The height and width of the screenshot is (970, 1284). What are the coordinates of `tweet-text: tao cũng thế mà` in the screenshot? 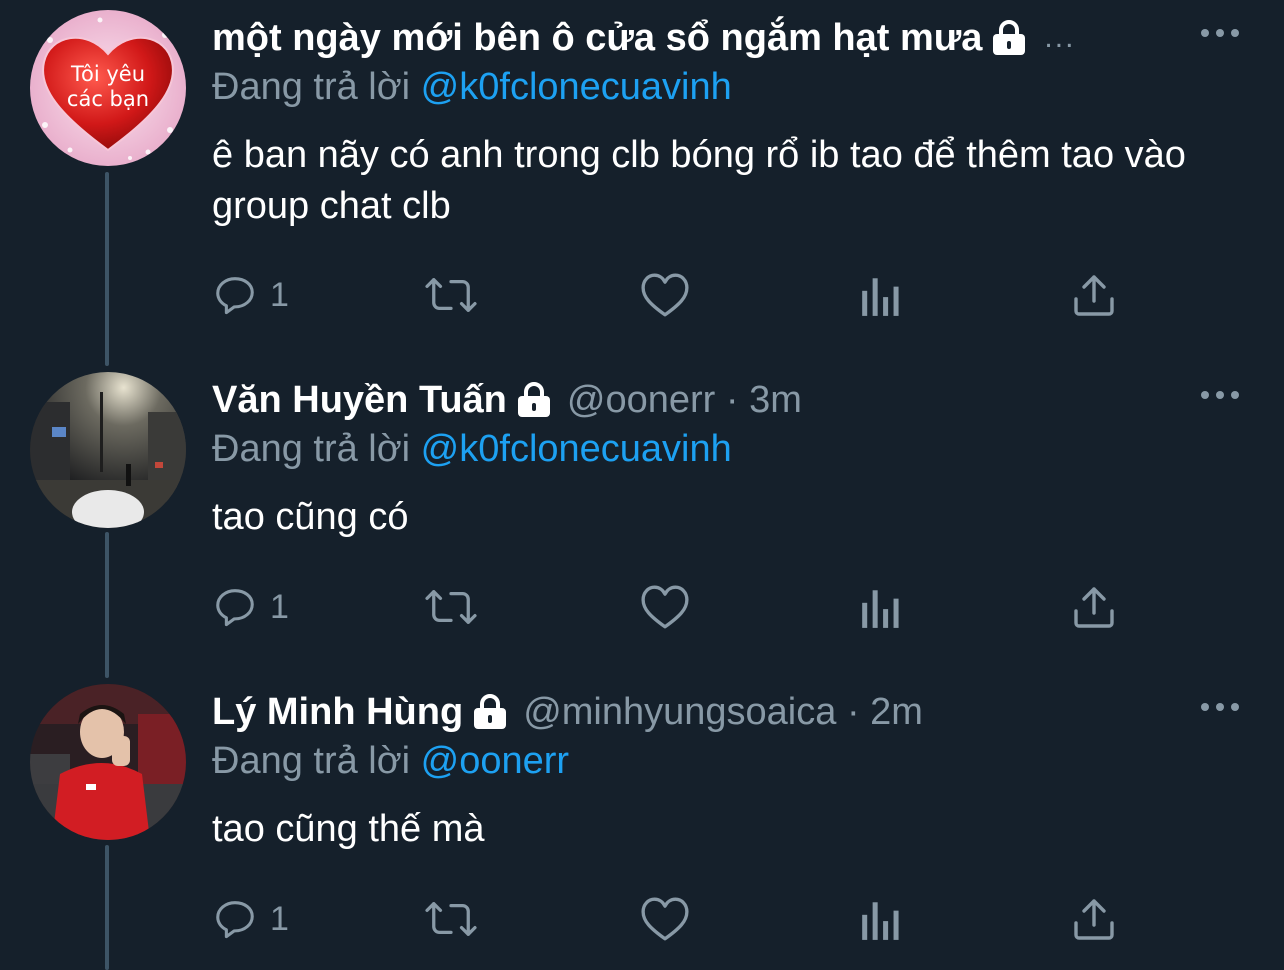 It's located at (348, 829).